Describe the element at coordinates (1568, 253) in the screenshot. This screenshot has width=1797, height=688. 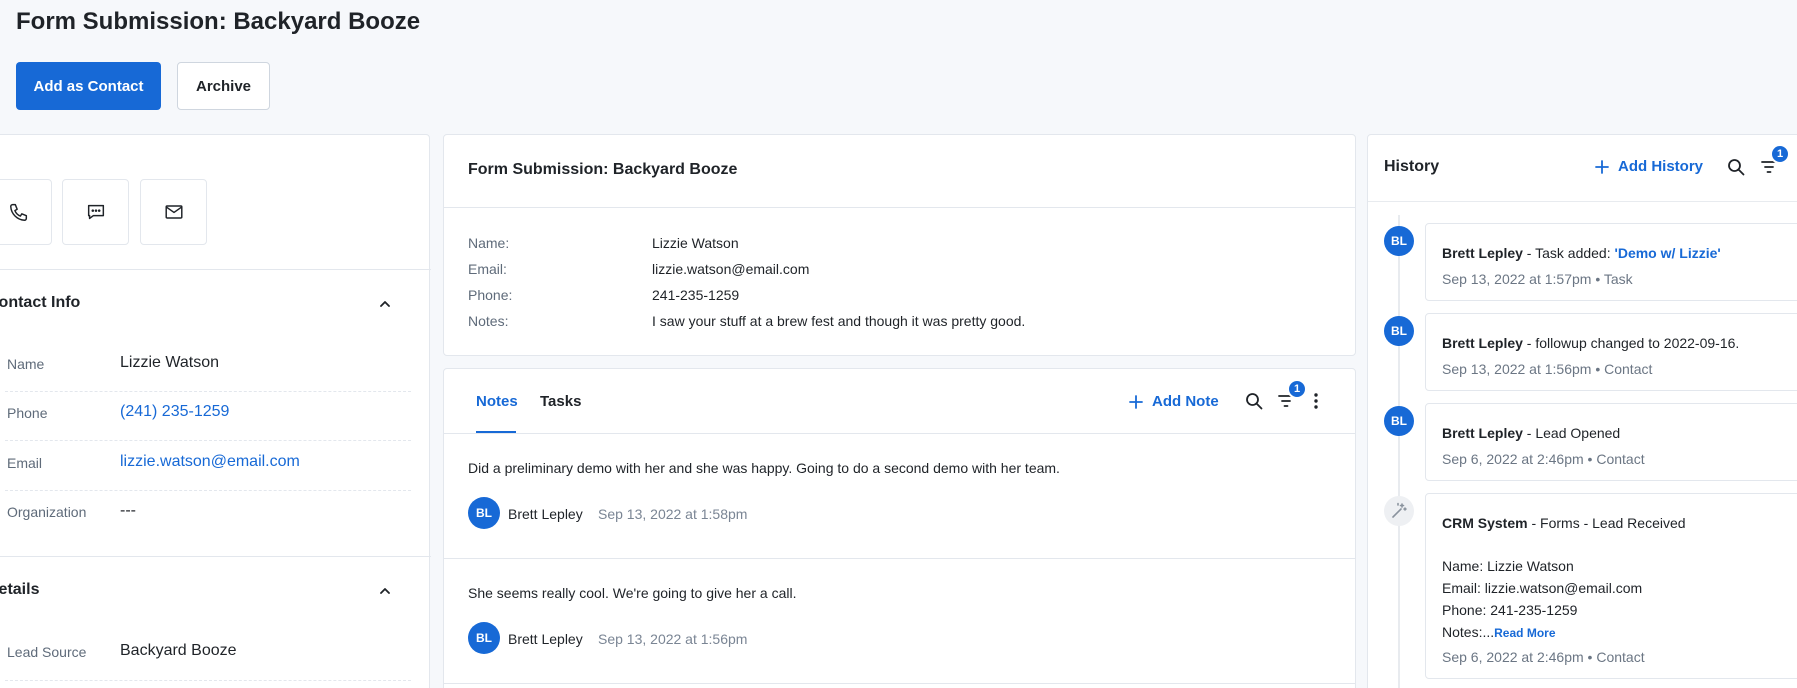
I see `history-action: - Task added:` at that location.